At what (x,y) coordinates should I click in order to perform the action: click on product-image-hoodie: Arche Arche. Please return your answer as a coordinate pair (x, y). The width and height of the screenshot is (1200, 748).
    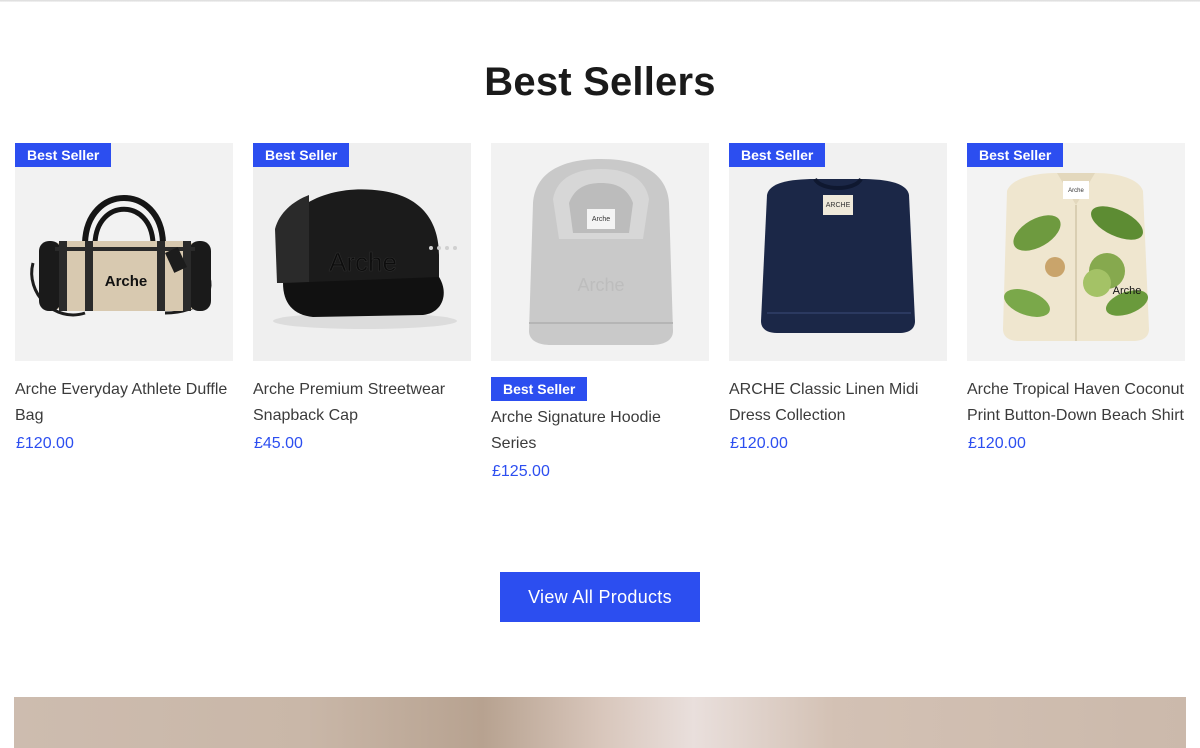
    Looking at the image, I should click on (600, 252).